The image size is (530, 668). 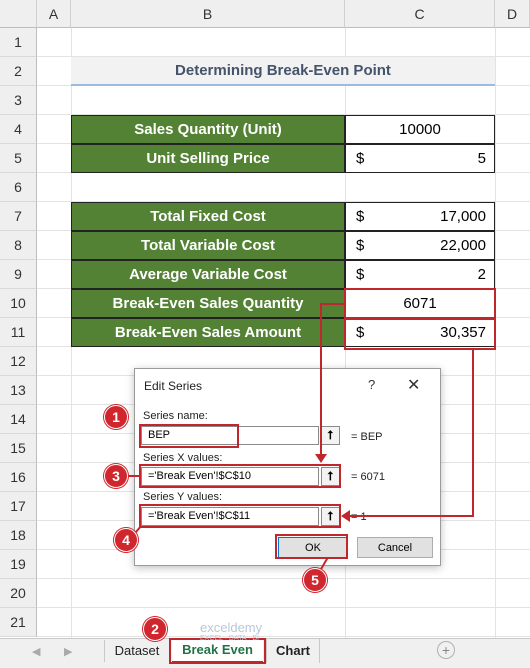 I want to click on column-header-a: A, so click(x=54, y=14).